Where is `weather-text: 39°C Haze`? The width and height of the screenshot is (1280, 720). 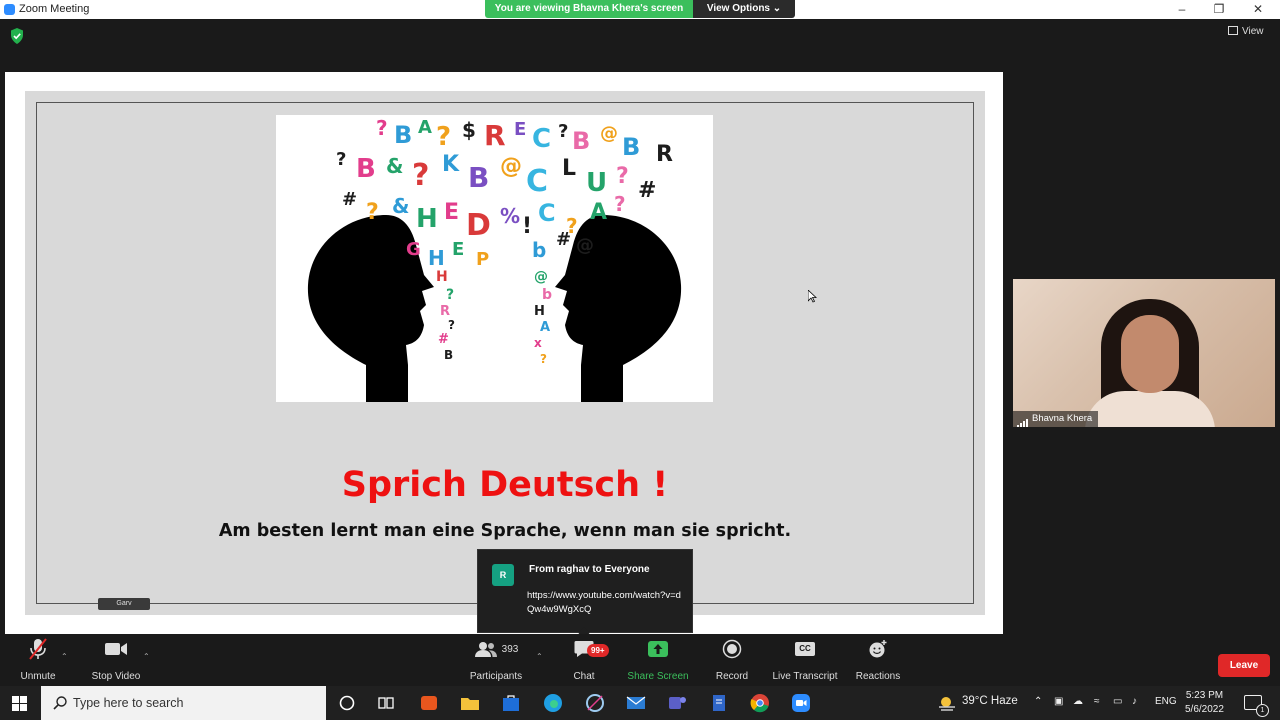 weather-text: 39°C Haze is located at coordinates (990, 701).